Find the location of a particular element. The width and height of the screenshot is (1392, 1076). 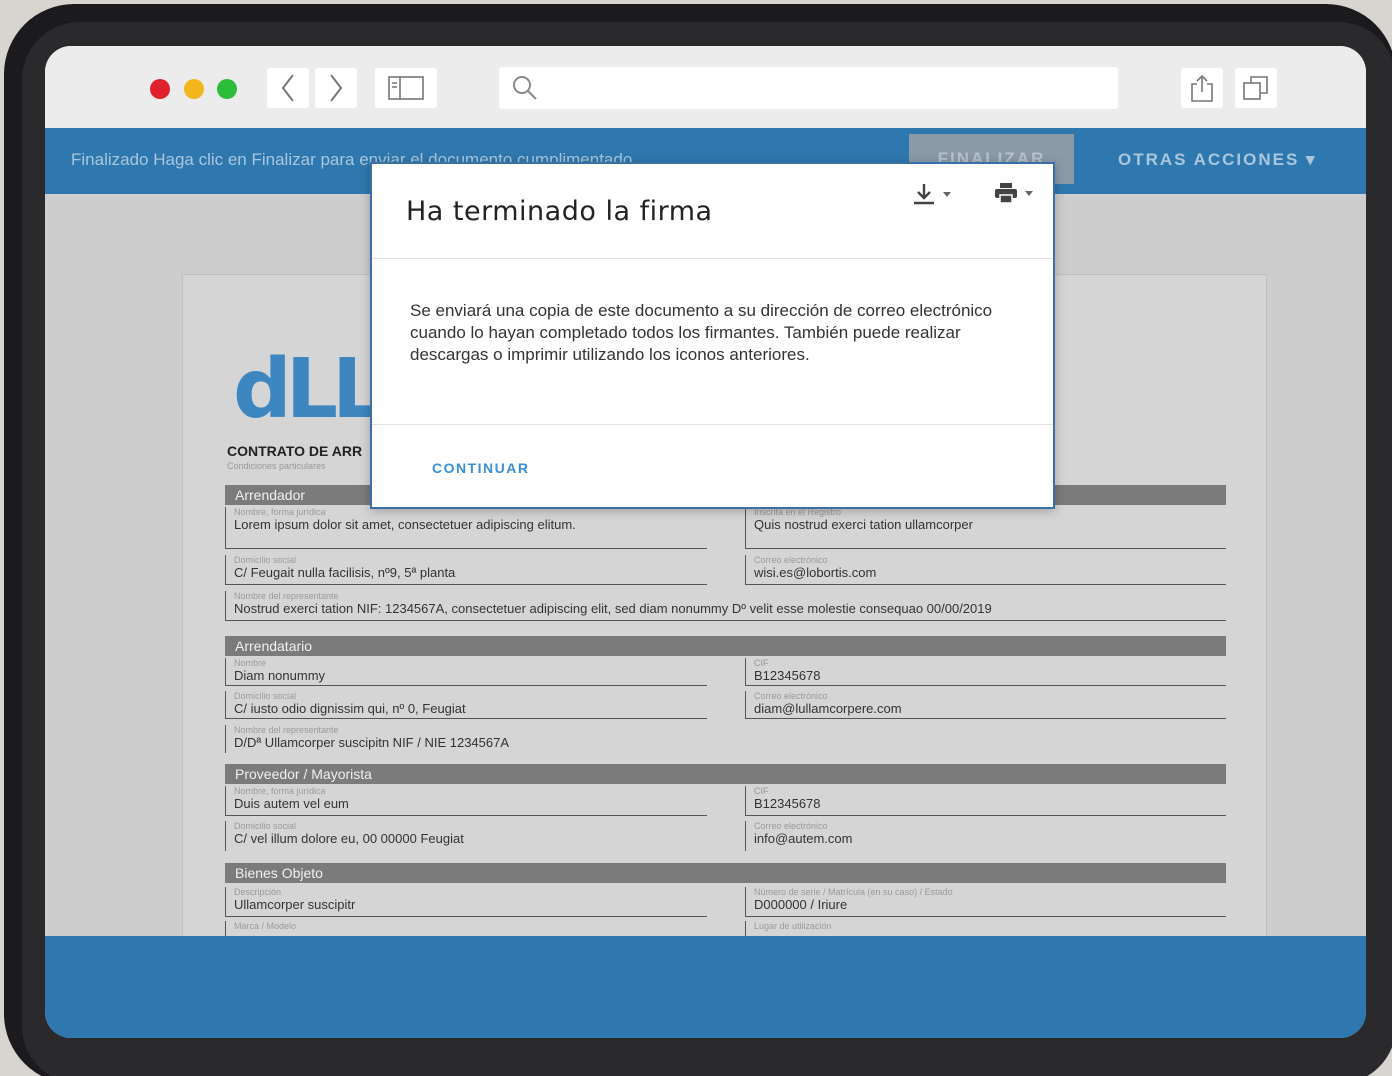

field-label: Nombre is located at coordinates (250, 663).